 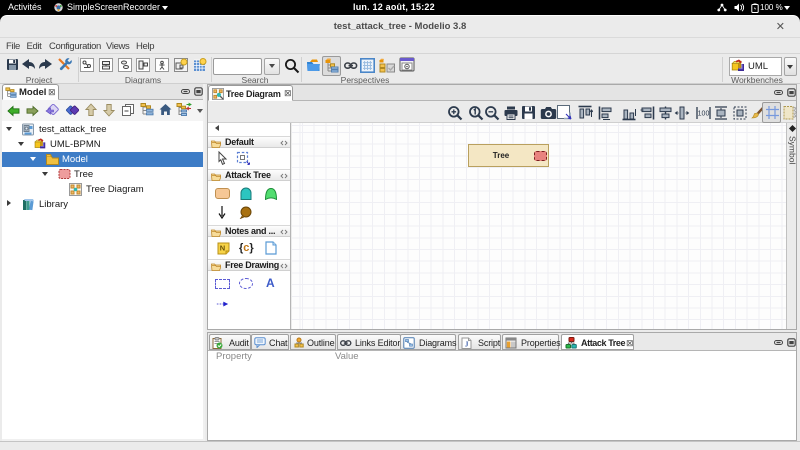 What do you see at coordinates (467, 344) in the screenshot?
I see `svg-text: J` at bounding box center [467, 344].